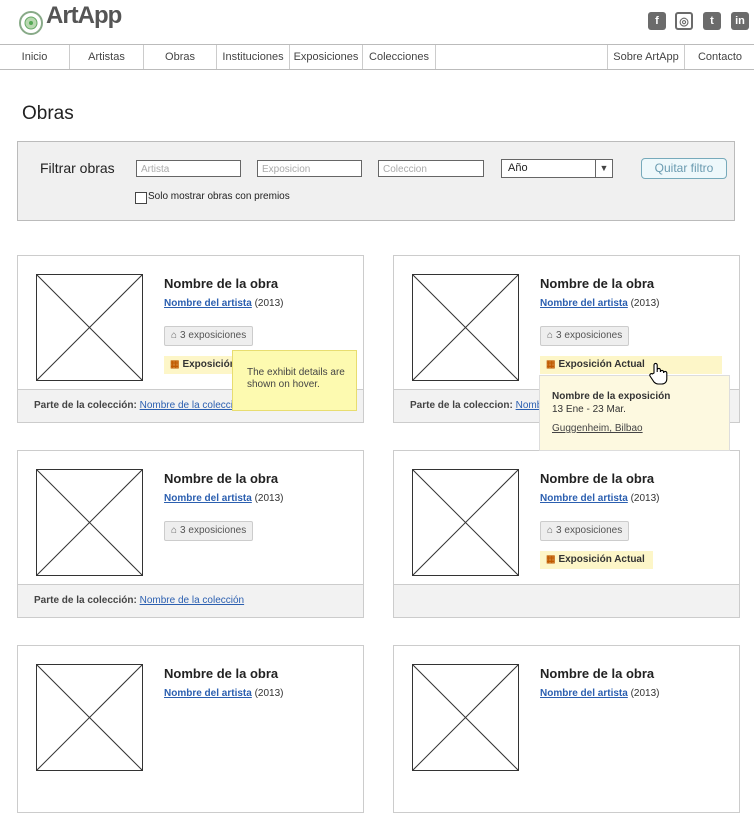  What do you see at coordinates (31, 23) in the screenshot?
I see `logo-emblem-icon` at bounding box center [31, 23].